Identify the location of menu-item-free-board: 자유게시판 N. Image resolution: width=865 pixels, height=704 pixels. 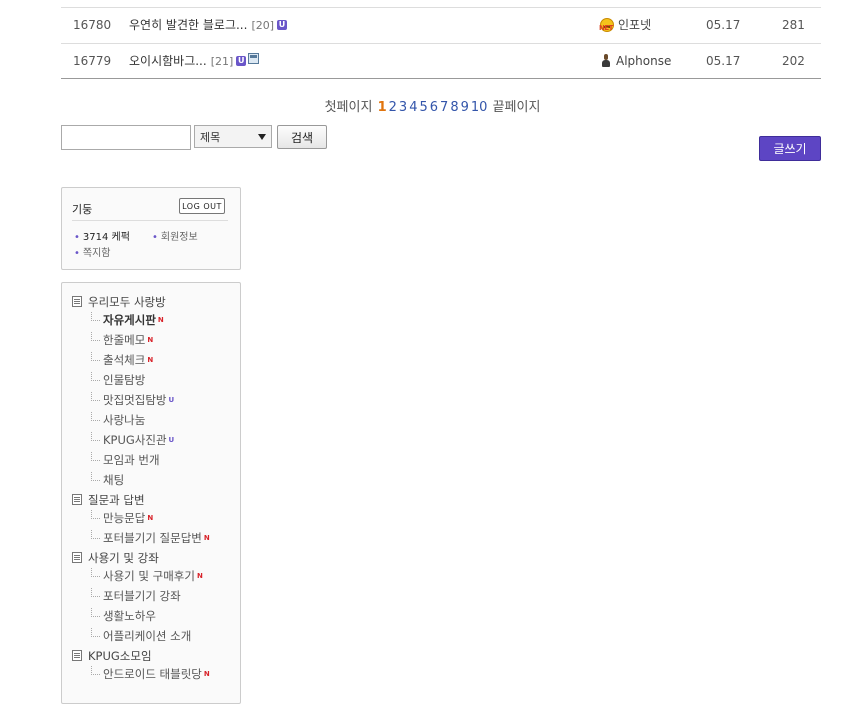
(127, 320).